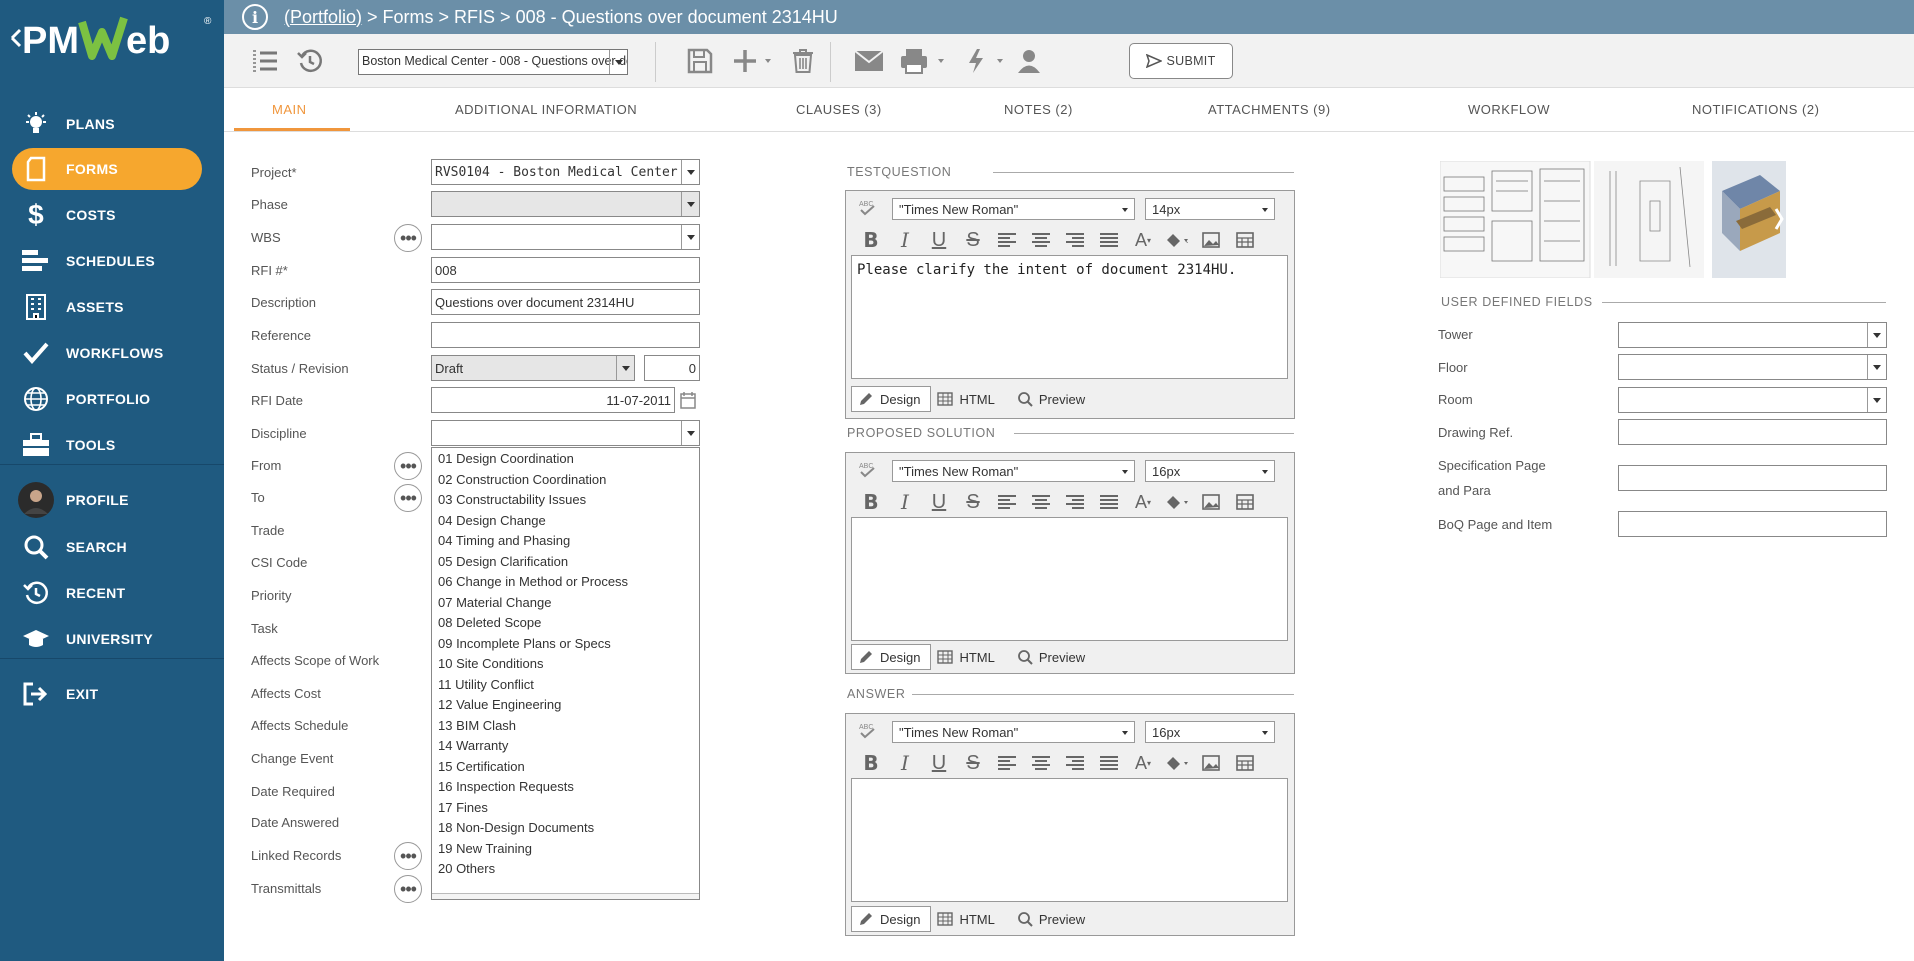  I want to click on tab-main: MAIN, so click(289, 109).